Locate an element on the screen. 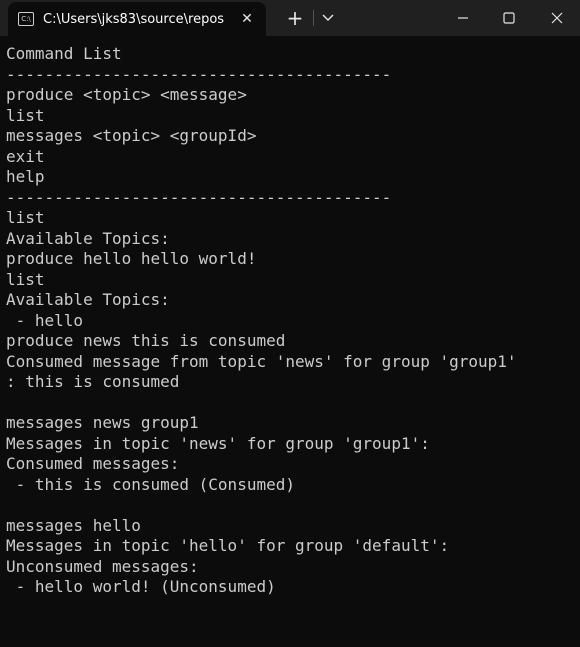 This screenshot has width=580, height=647. terminal-line: exit is located at coordinates (25, 156).